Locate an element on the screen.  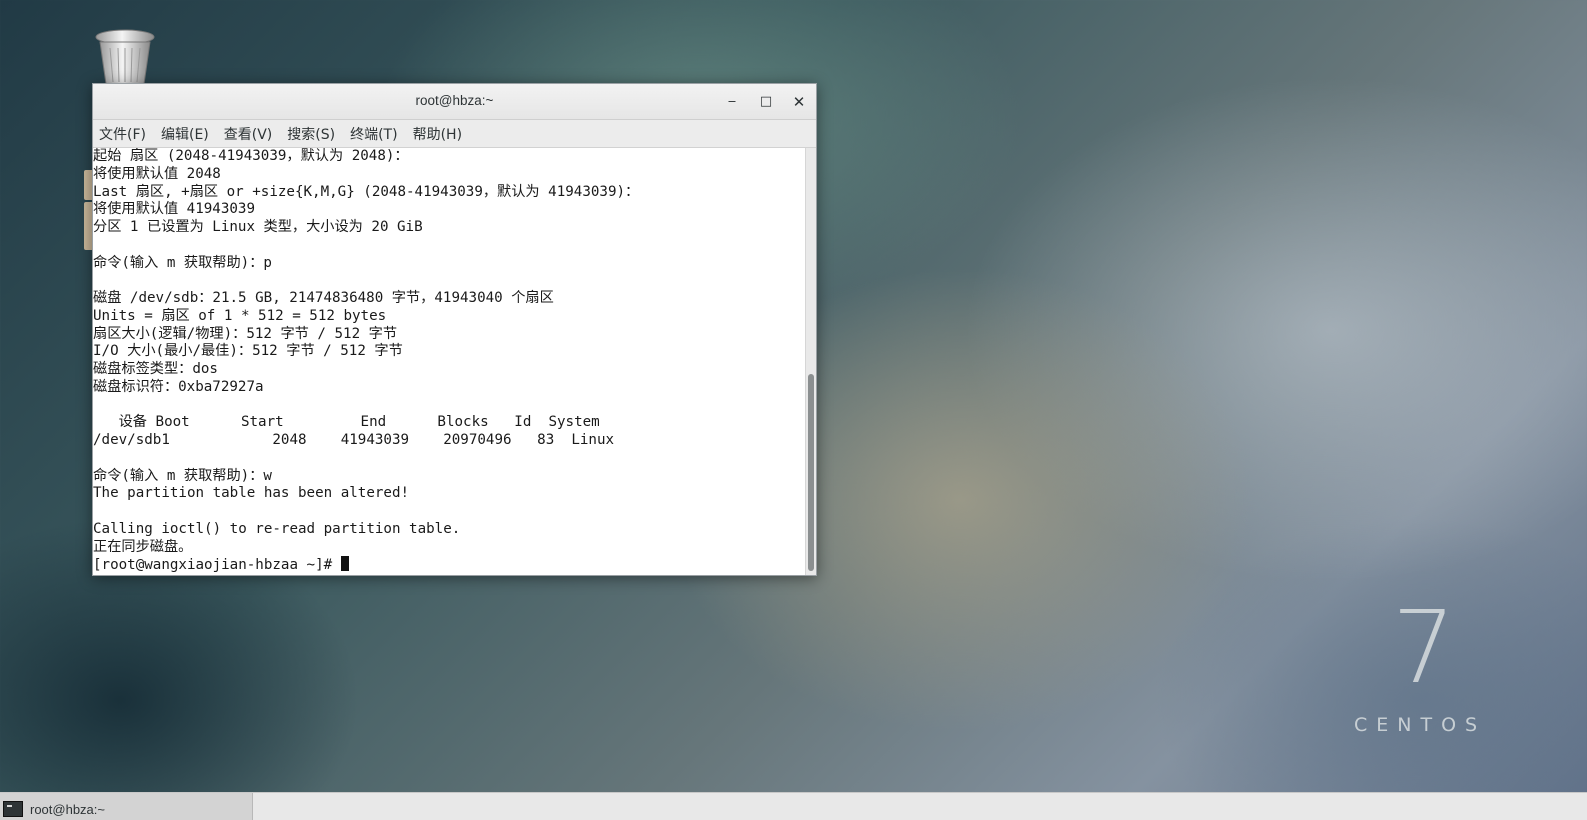
terminal-icon is located at coordinates (13, 809).